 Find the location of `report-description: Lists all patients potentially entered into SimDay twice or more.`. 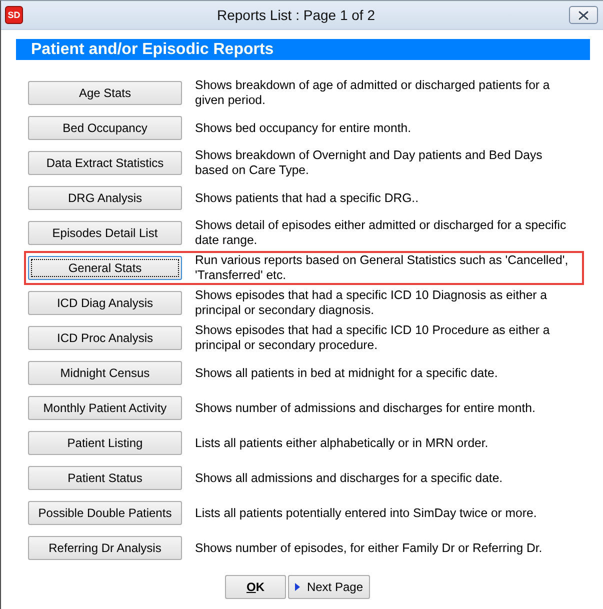

report-description: Lists all patients potentially entered into SimDay twice or more. is located at coordinates (366, 513).